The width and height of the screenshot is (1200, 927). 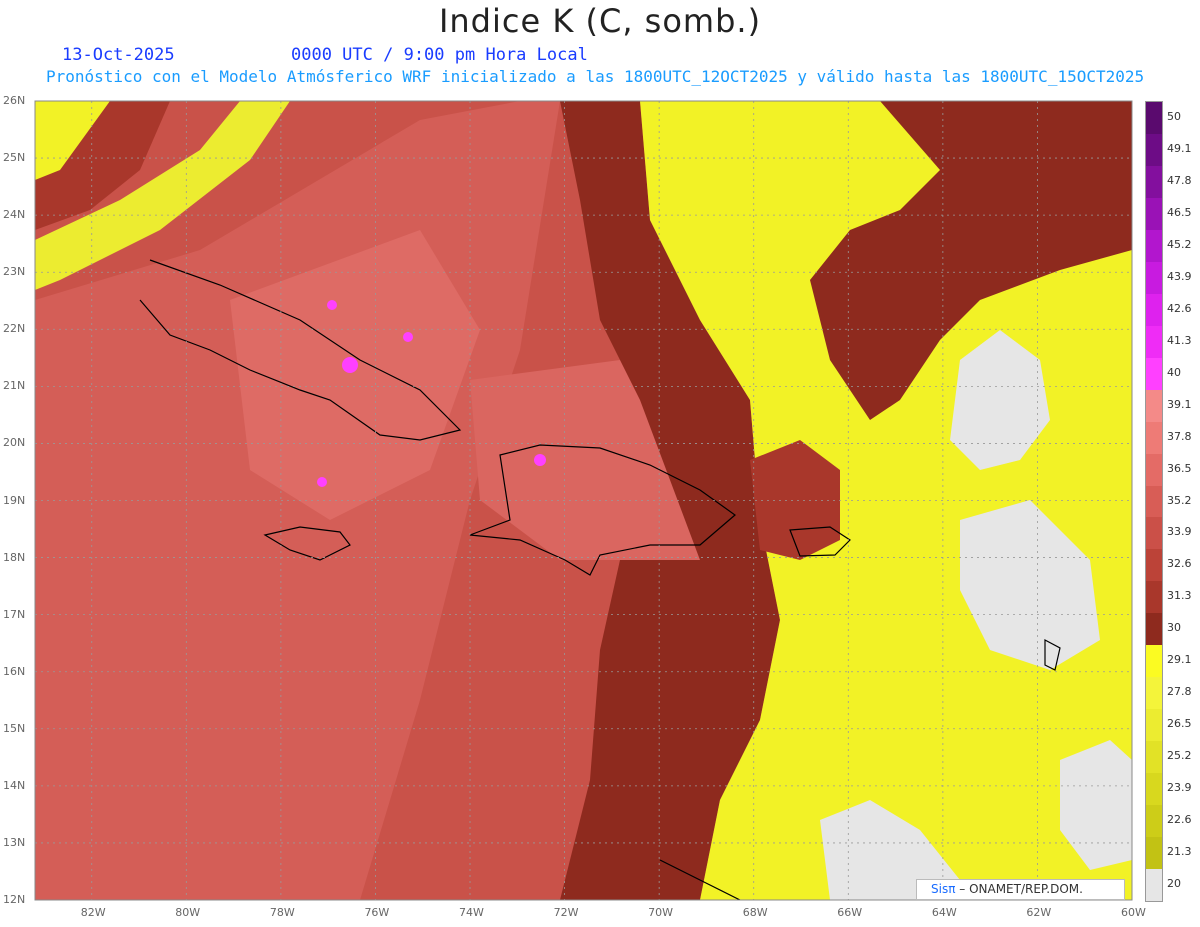 What do you see at coordinates (1179, 692) in the screenshot?
I see `legend-label-27.8: 27.8` at bounding box center [1179, 692].